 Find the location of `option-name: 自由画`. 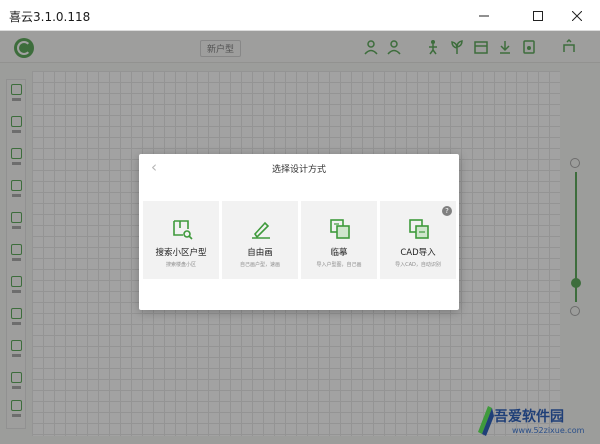

option-name: 自由画 is located at coordinates (260, 253).